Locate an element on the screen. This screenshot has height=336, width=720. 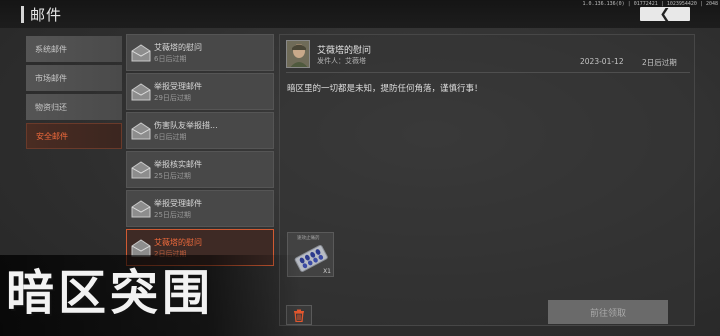
title-marker is located at coordinates (22, 14).